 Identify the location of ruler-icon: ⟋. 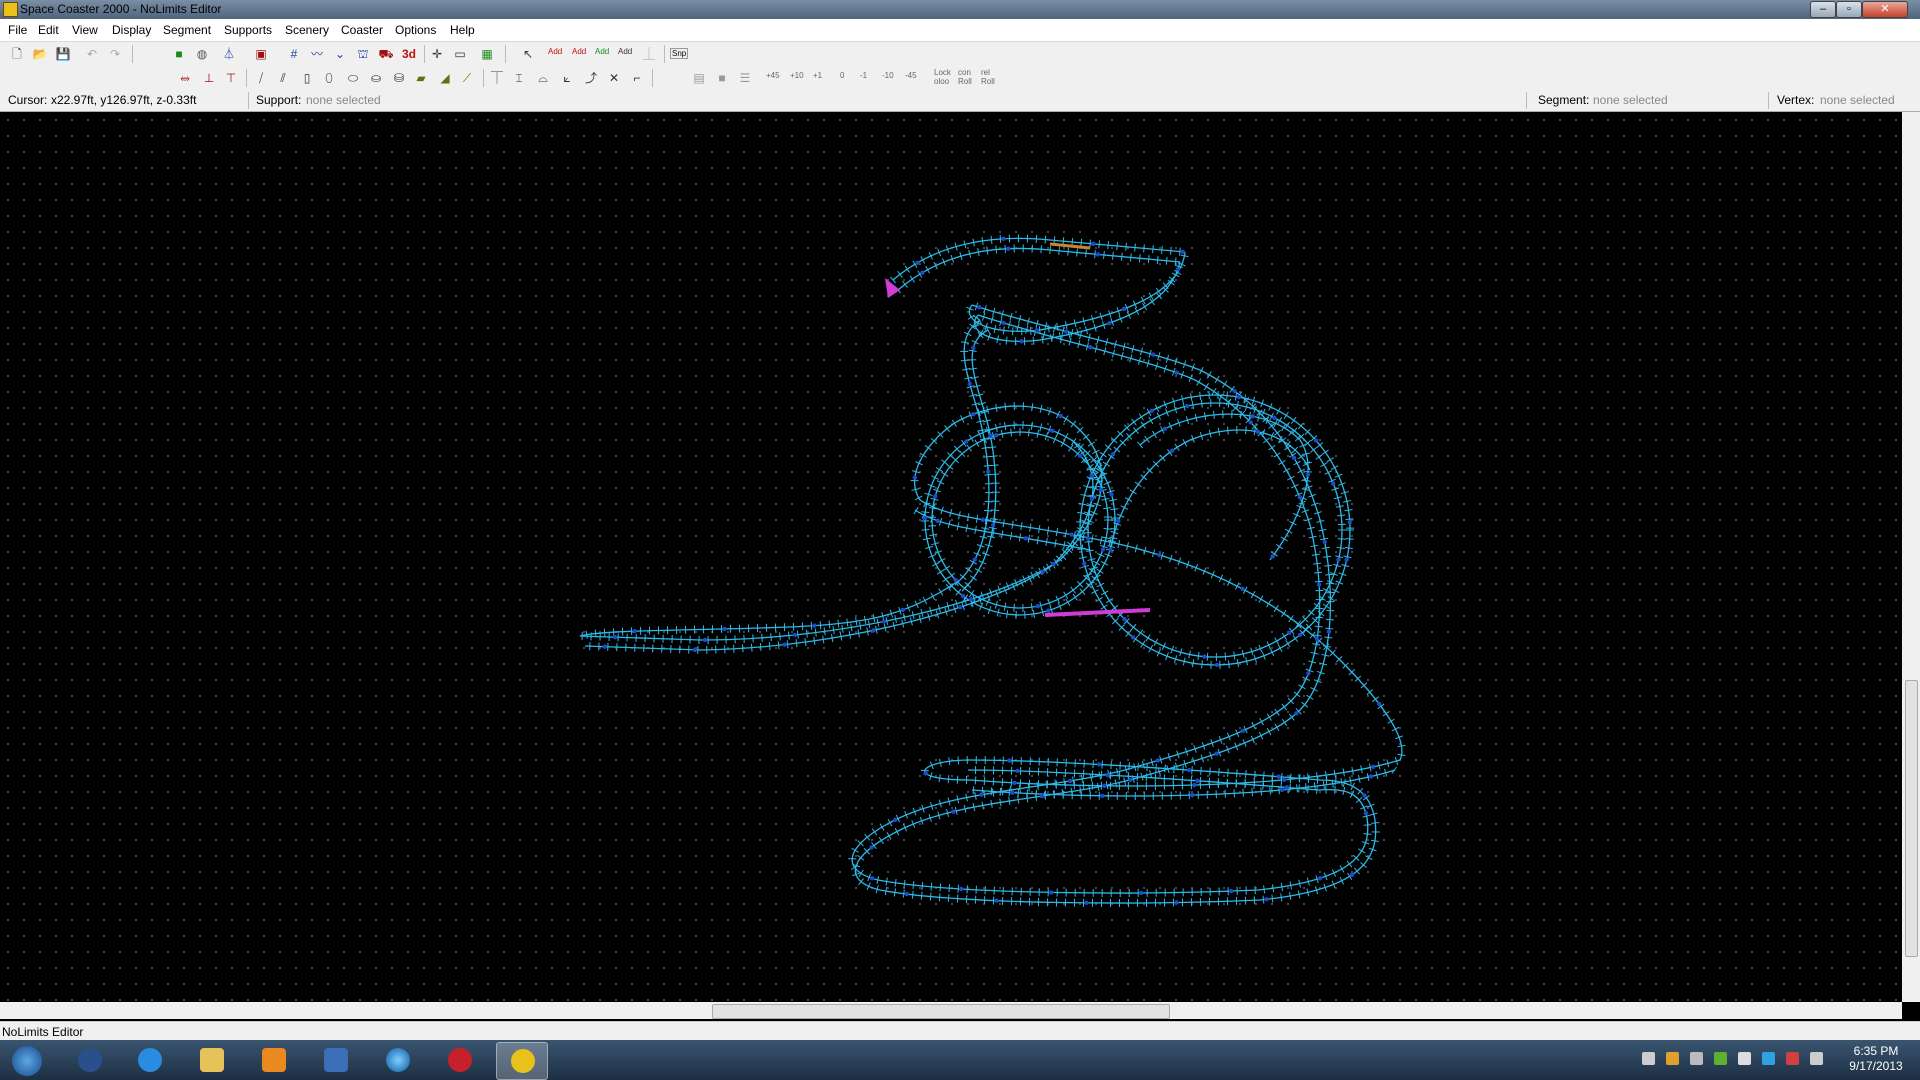
(467, 78).